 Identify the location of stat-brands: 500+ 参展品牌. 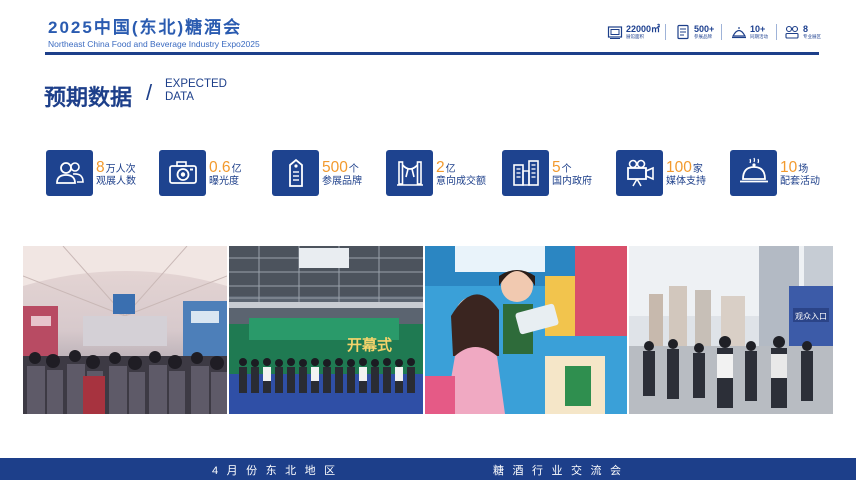
(699, 32).